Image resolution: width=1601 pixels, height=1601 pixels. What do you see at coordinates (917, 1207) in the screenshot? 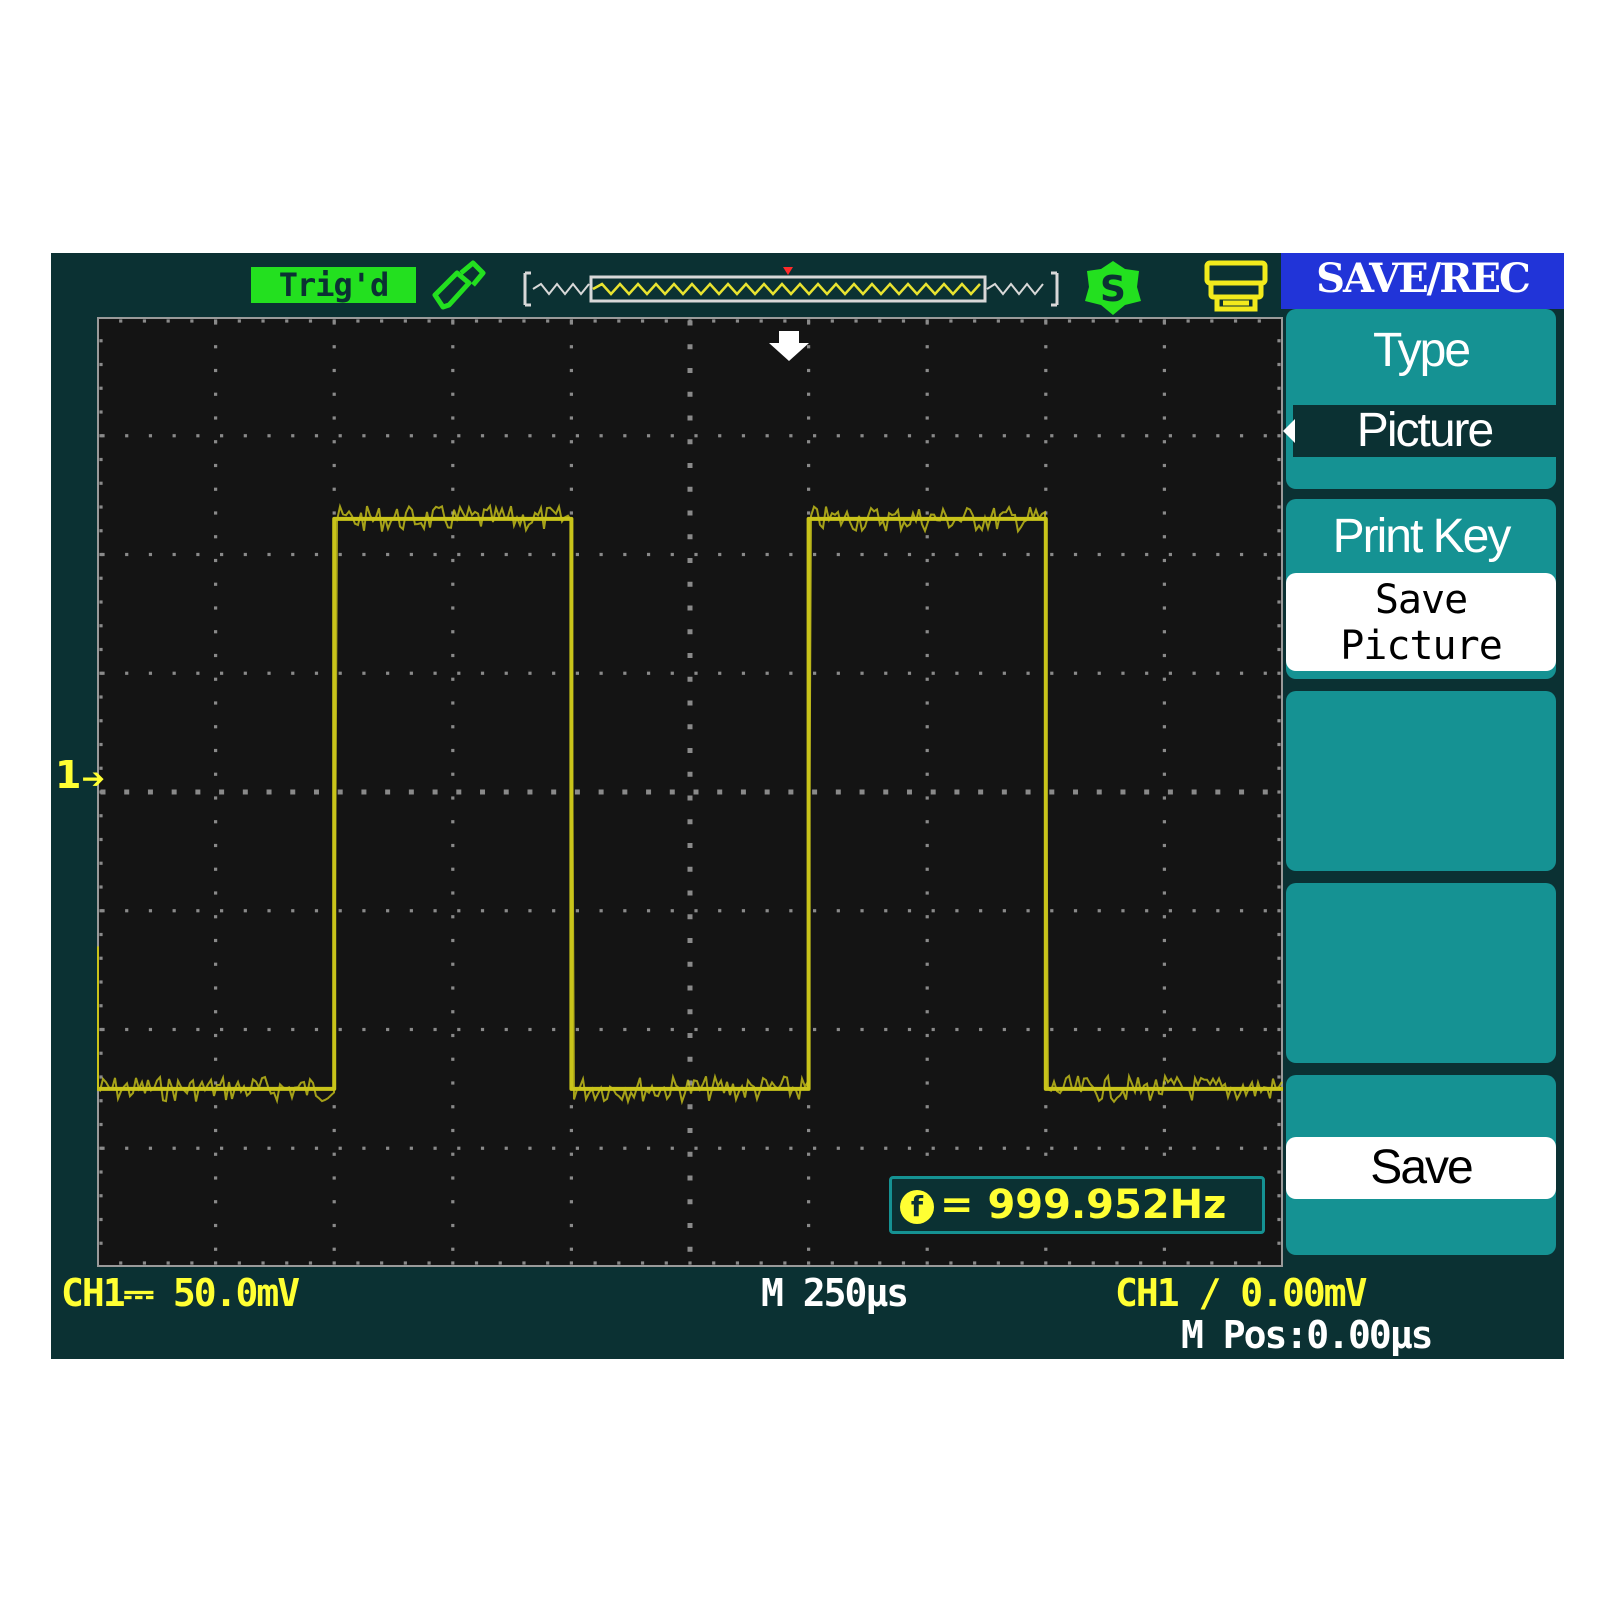
I see `frequency-icon: f` at bounding box center [917, 1207].